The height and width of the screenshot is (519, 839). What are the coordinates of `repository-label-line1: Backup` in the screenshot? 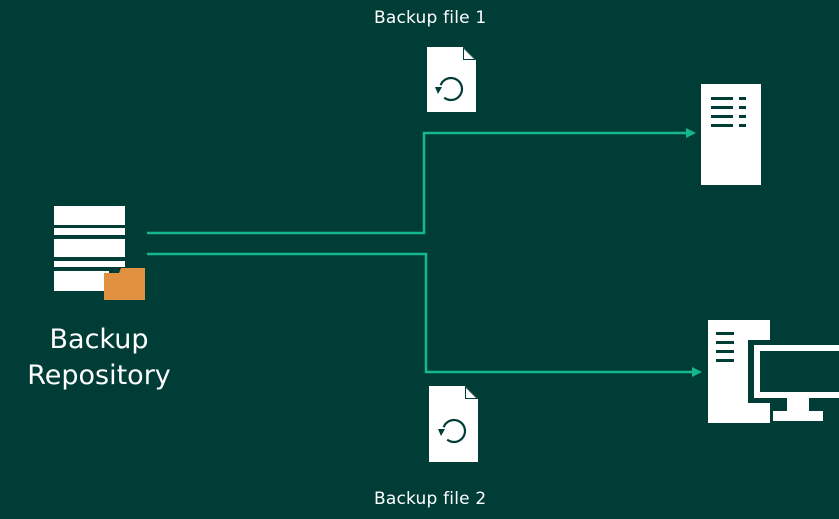 It's located at (99, 339).